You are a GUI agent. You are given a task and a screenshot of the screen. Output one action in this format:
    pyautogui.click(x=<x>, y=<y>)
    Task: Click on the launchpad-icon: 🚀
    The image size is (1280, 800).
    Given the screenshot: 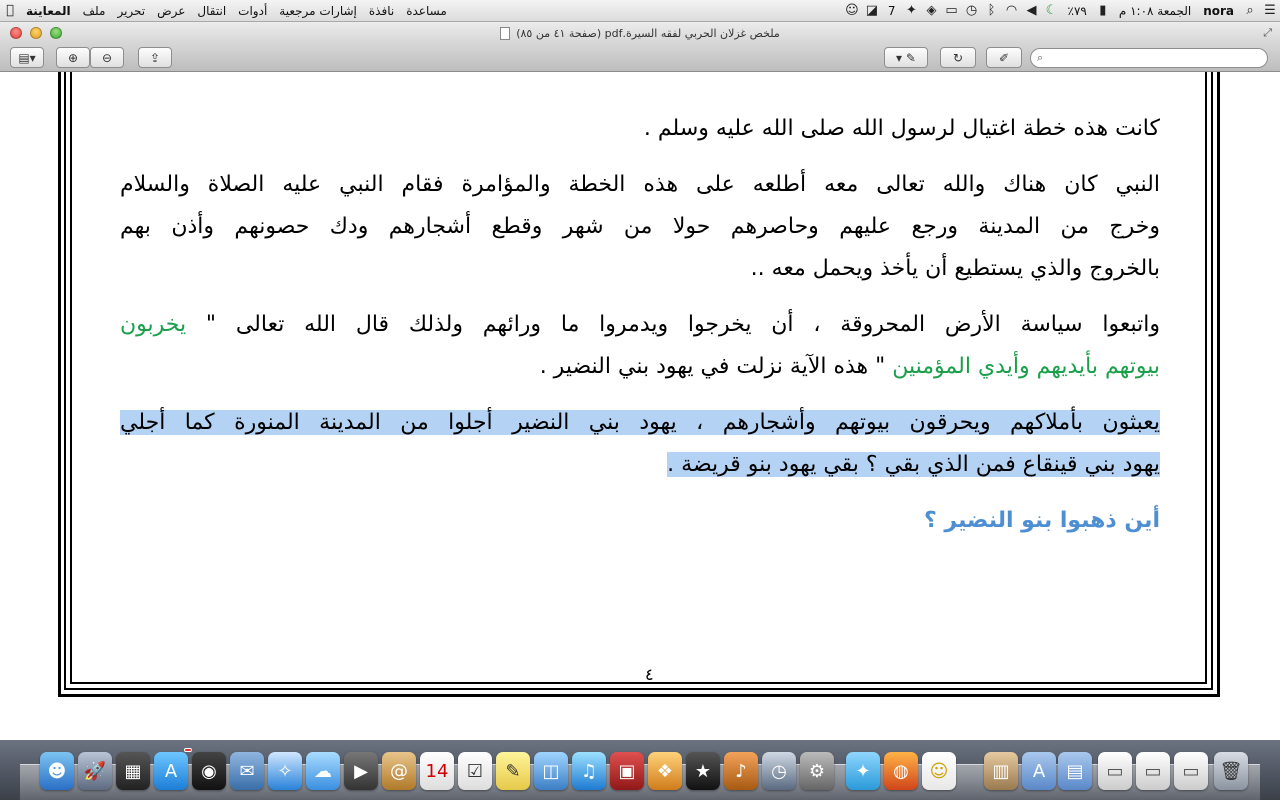 What is the action you would take?
    pyautogui.click(x=95, y=771)
    